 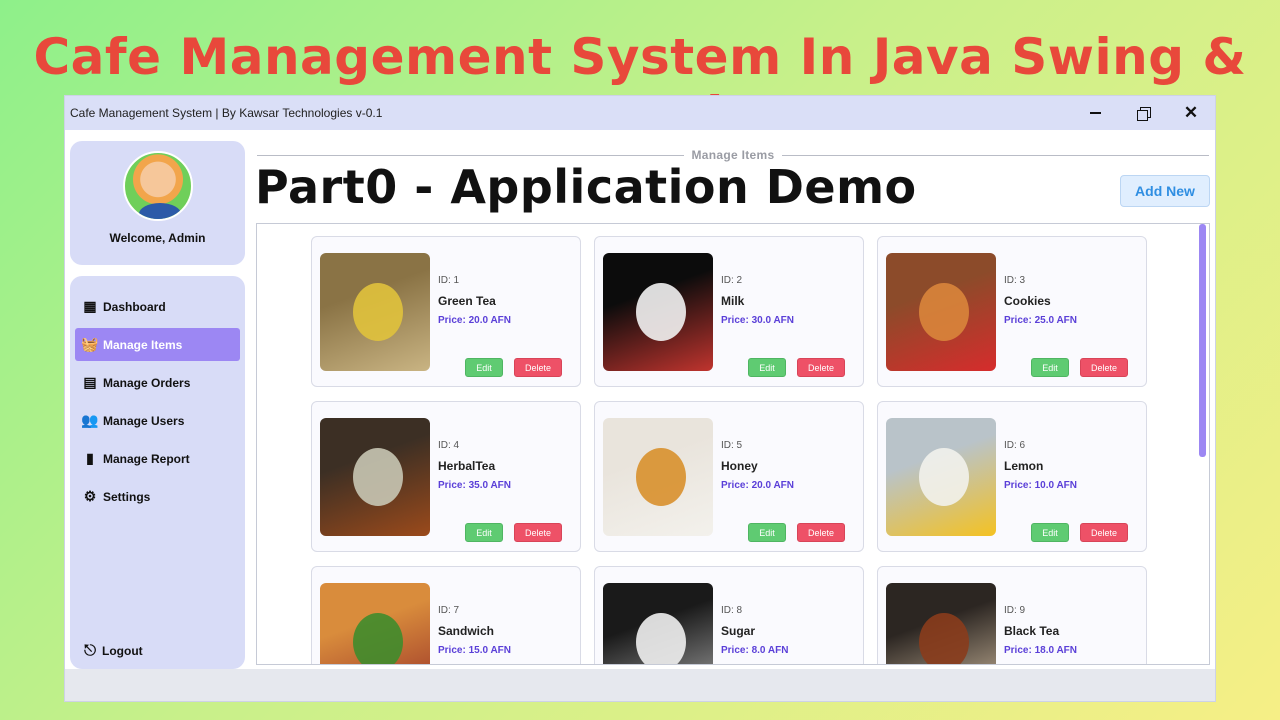 I want to click on logout-label: Logout, so click(x=122, y=650).